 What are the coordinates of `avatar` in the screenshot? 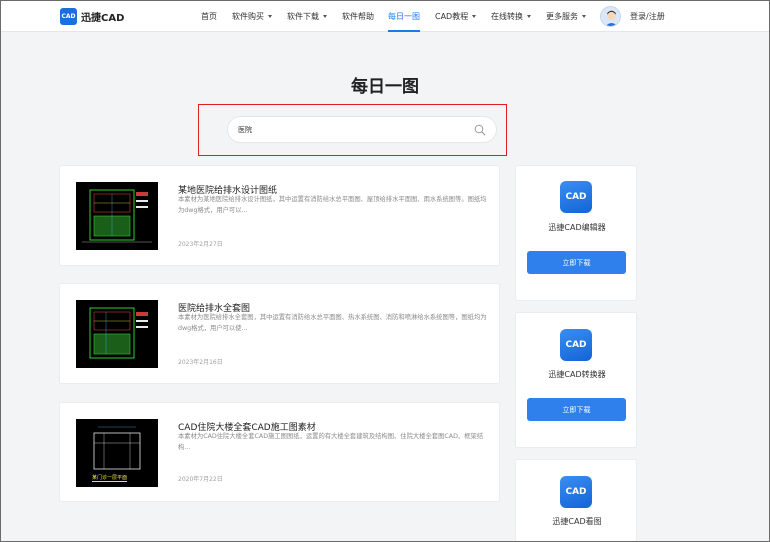 It's located at (610, 16).